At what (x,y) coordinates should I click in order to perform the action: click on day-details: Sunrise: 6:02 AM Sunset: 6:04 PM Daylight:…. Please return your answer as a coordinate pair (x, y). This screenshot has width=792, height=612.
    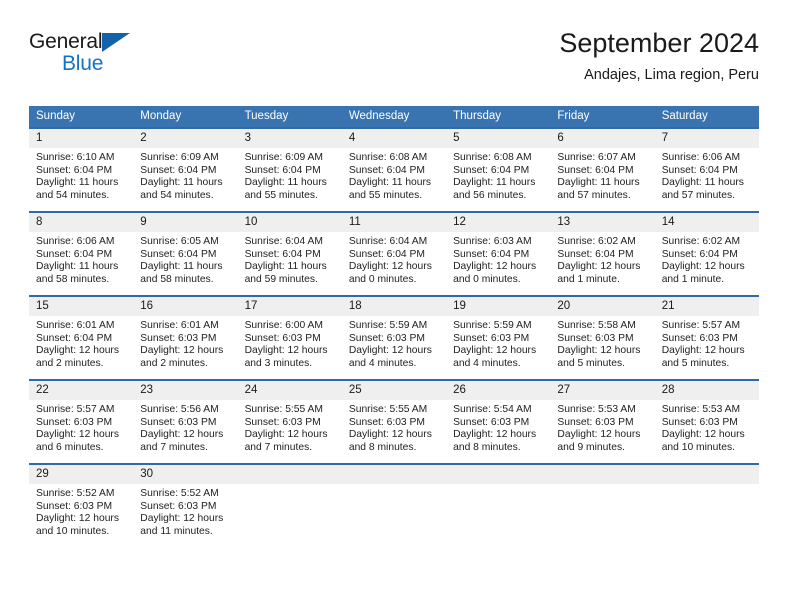
    Looking at the image, I should click on (602, 259).